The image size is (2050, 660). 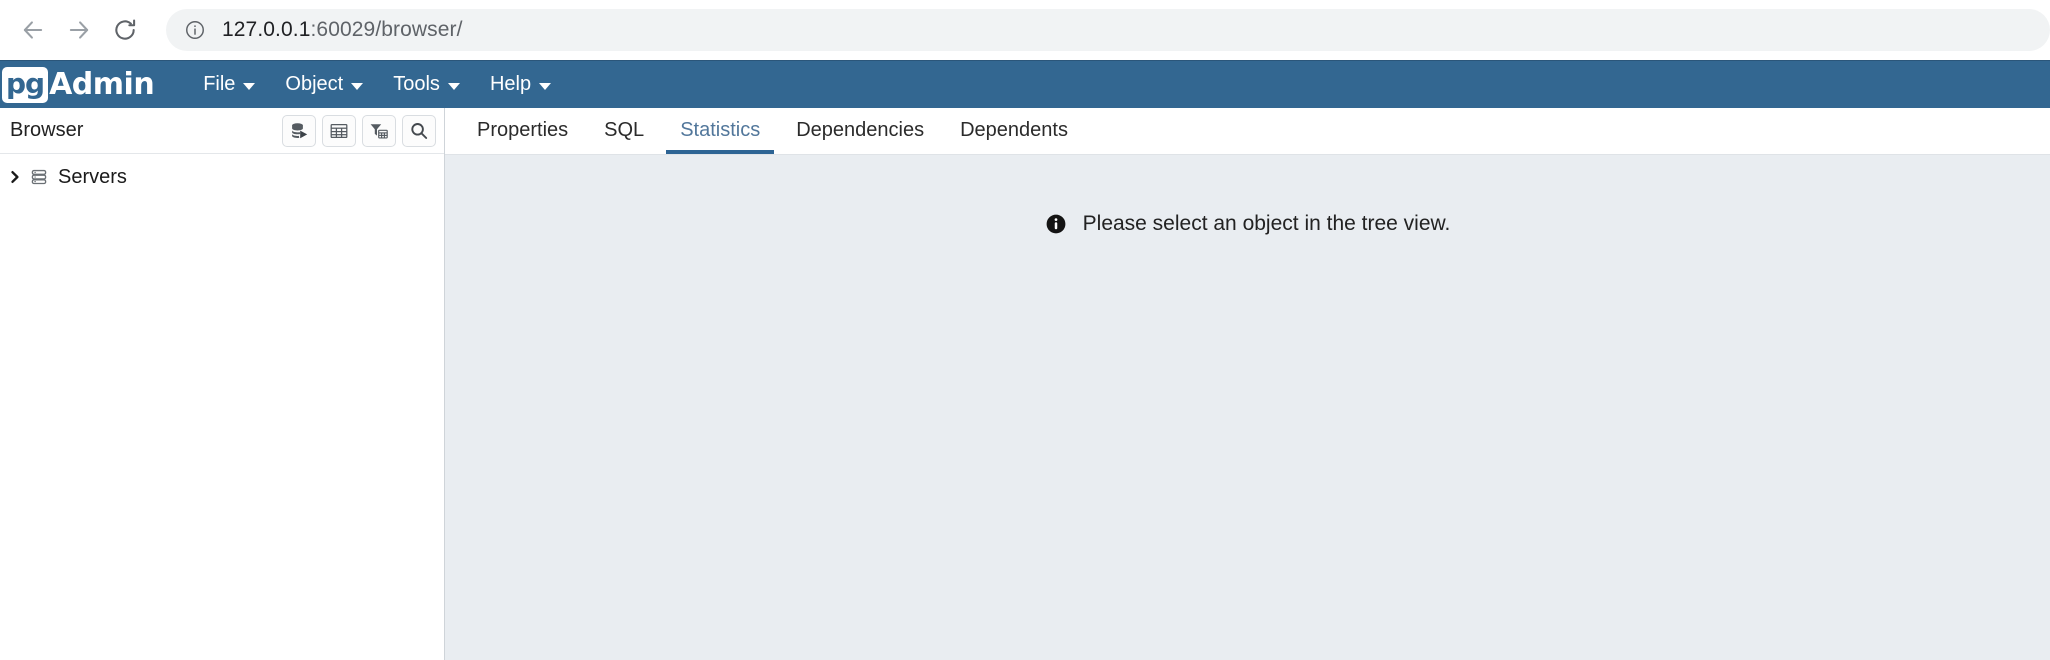 I want to click on query-tool-icon, so click(x=299, y=131).